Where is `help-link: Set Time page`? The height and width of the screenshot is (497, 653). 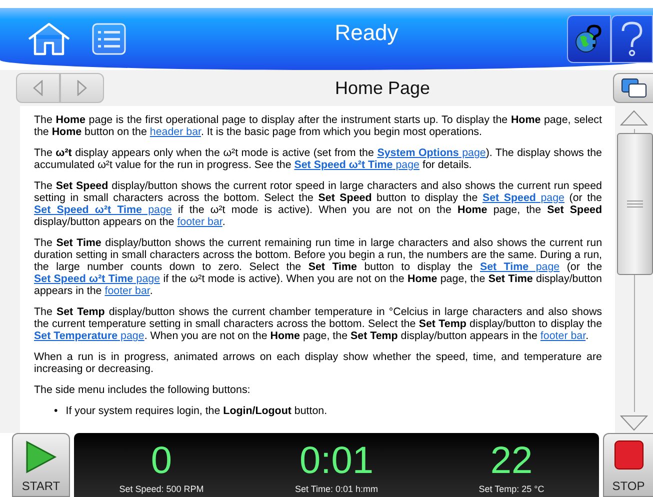 help-link: Set Time page is located at coordinates (520, 267).